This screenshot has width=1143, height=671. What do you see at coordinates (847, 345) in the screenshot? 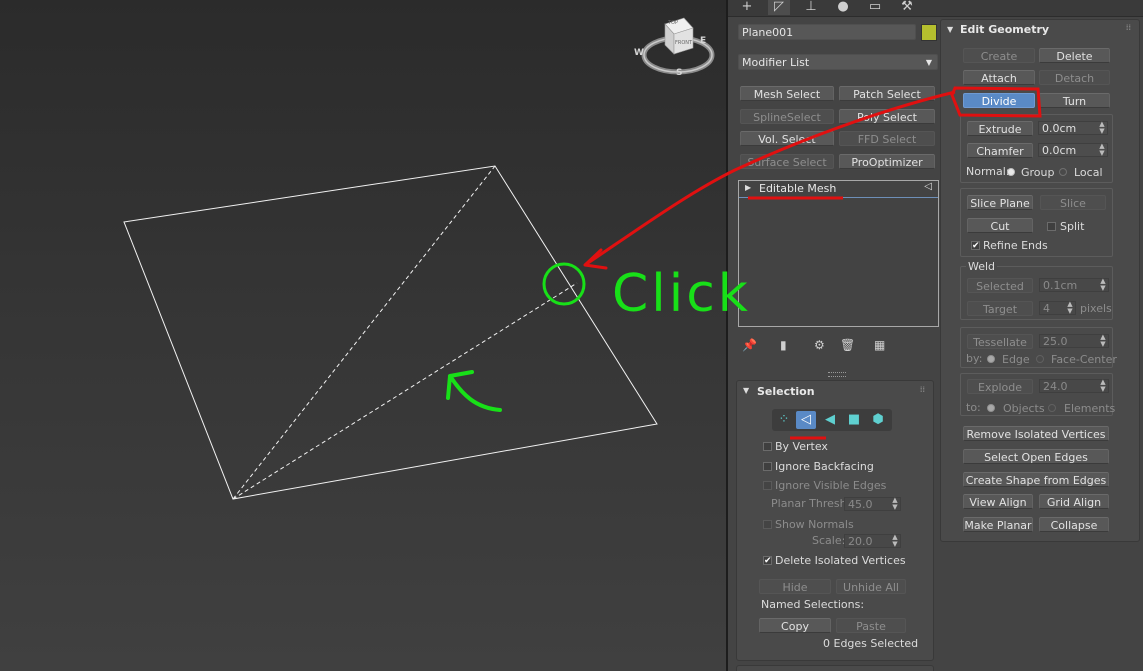
I see `remove-modifier-icon: 🗑` at bounding box center [847, 345].